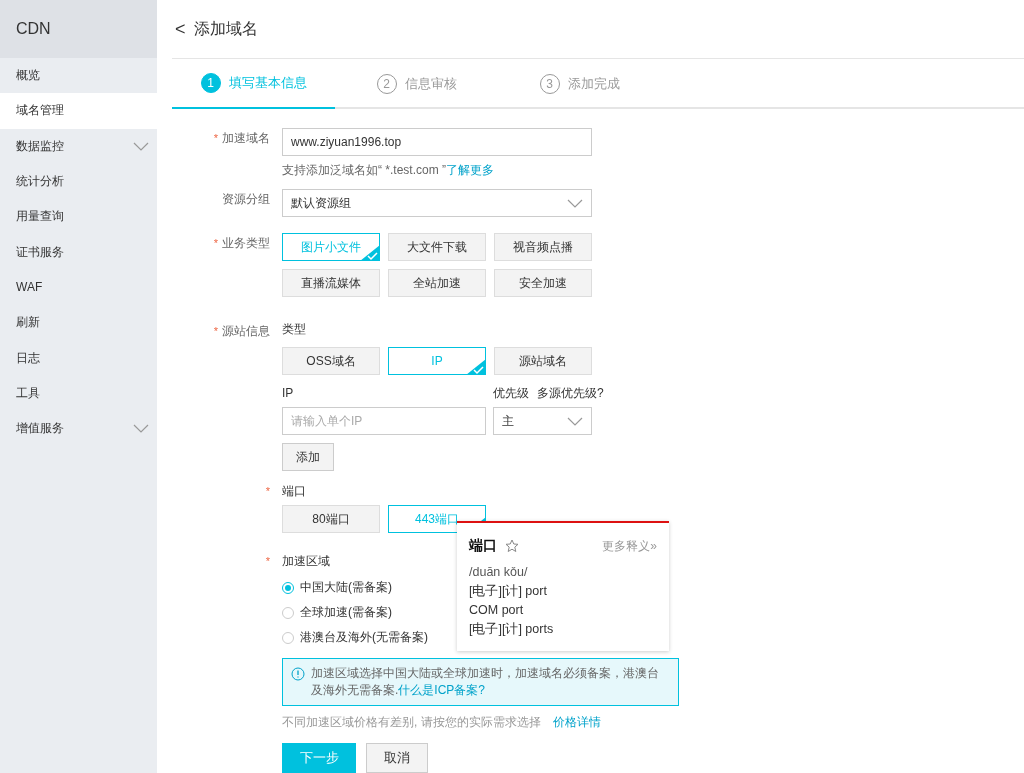 The image size is (1024, 773). I want to click on star-icon, so click(512, 546).